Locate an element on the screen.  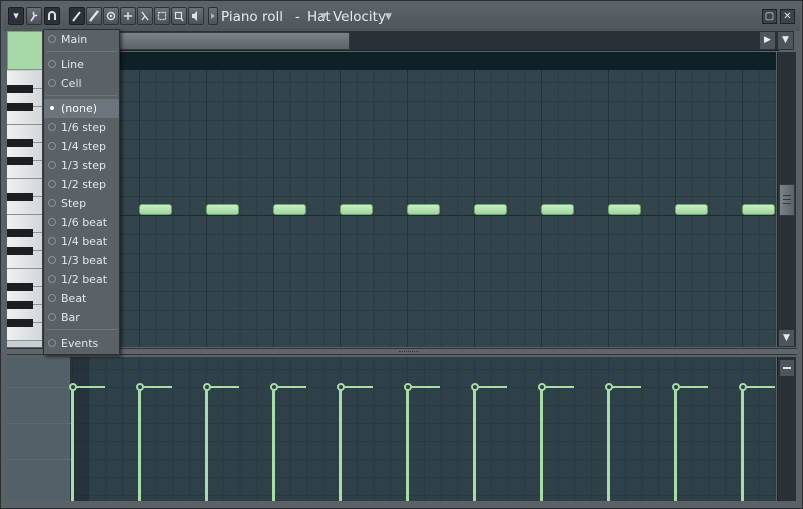
snap-menu-item: 1/2 beat is located at coordinates (81, 279).